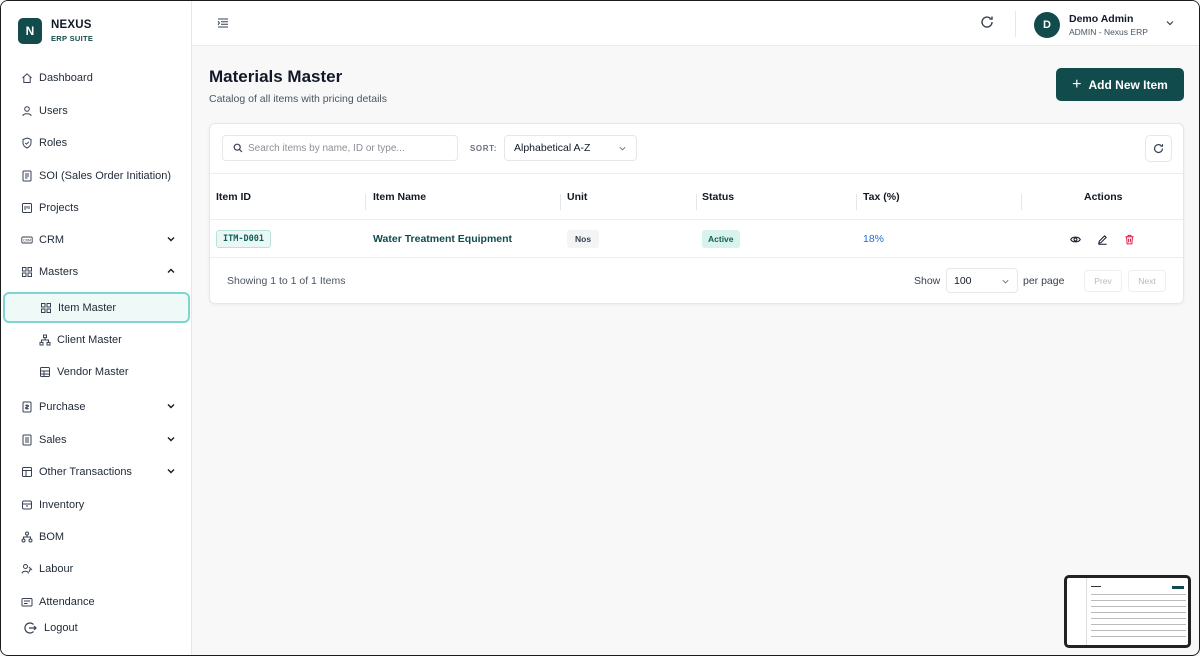 The image size is (1200, 656). Describe the element at coordinates (1044, 281) in the screenshot. I see `per-page-label: per page` at that location.